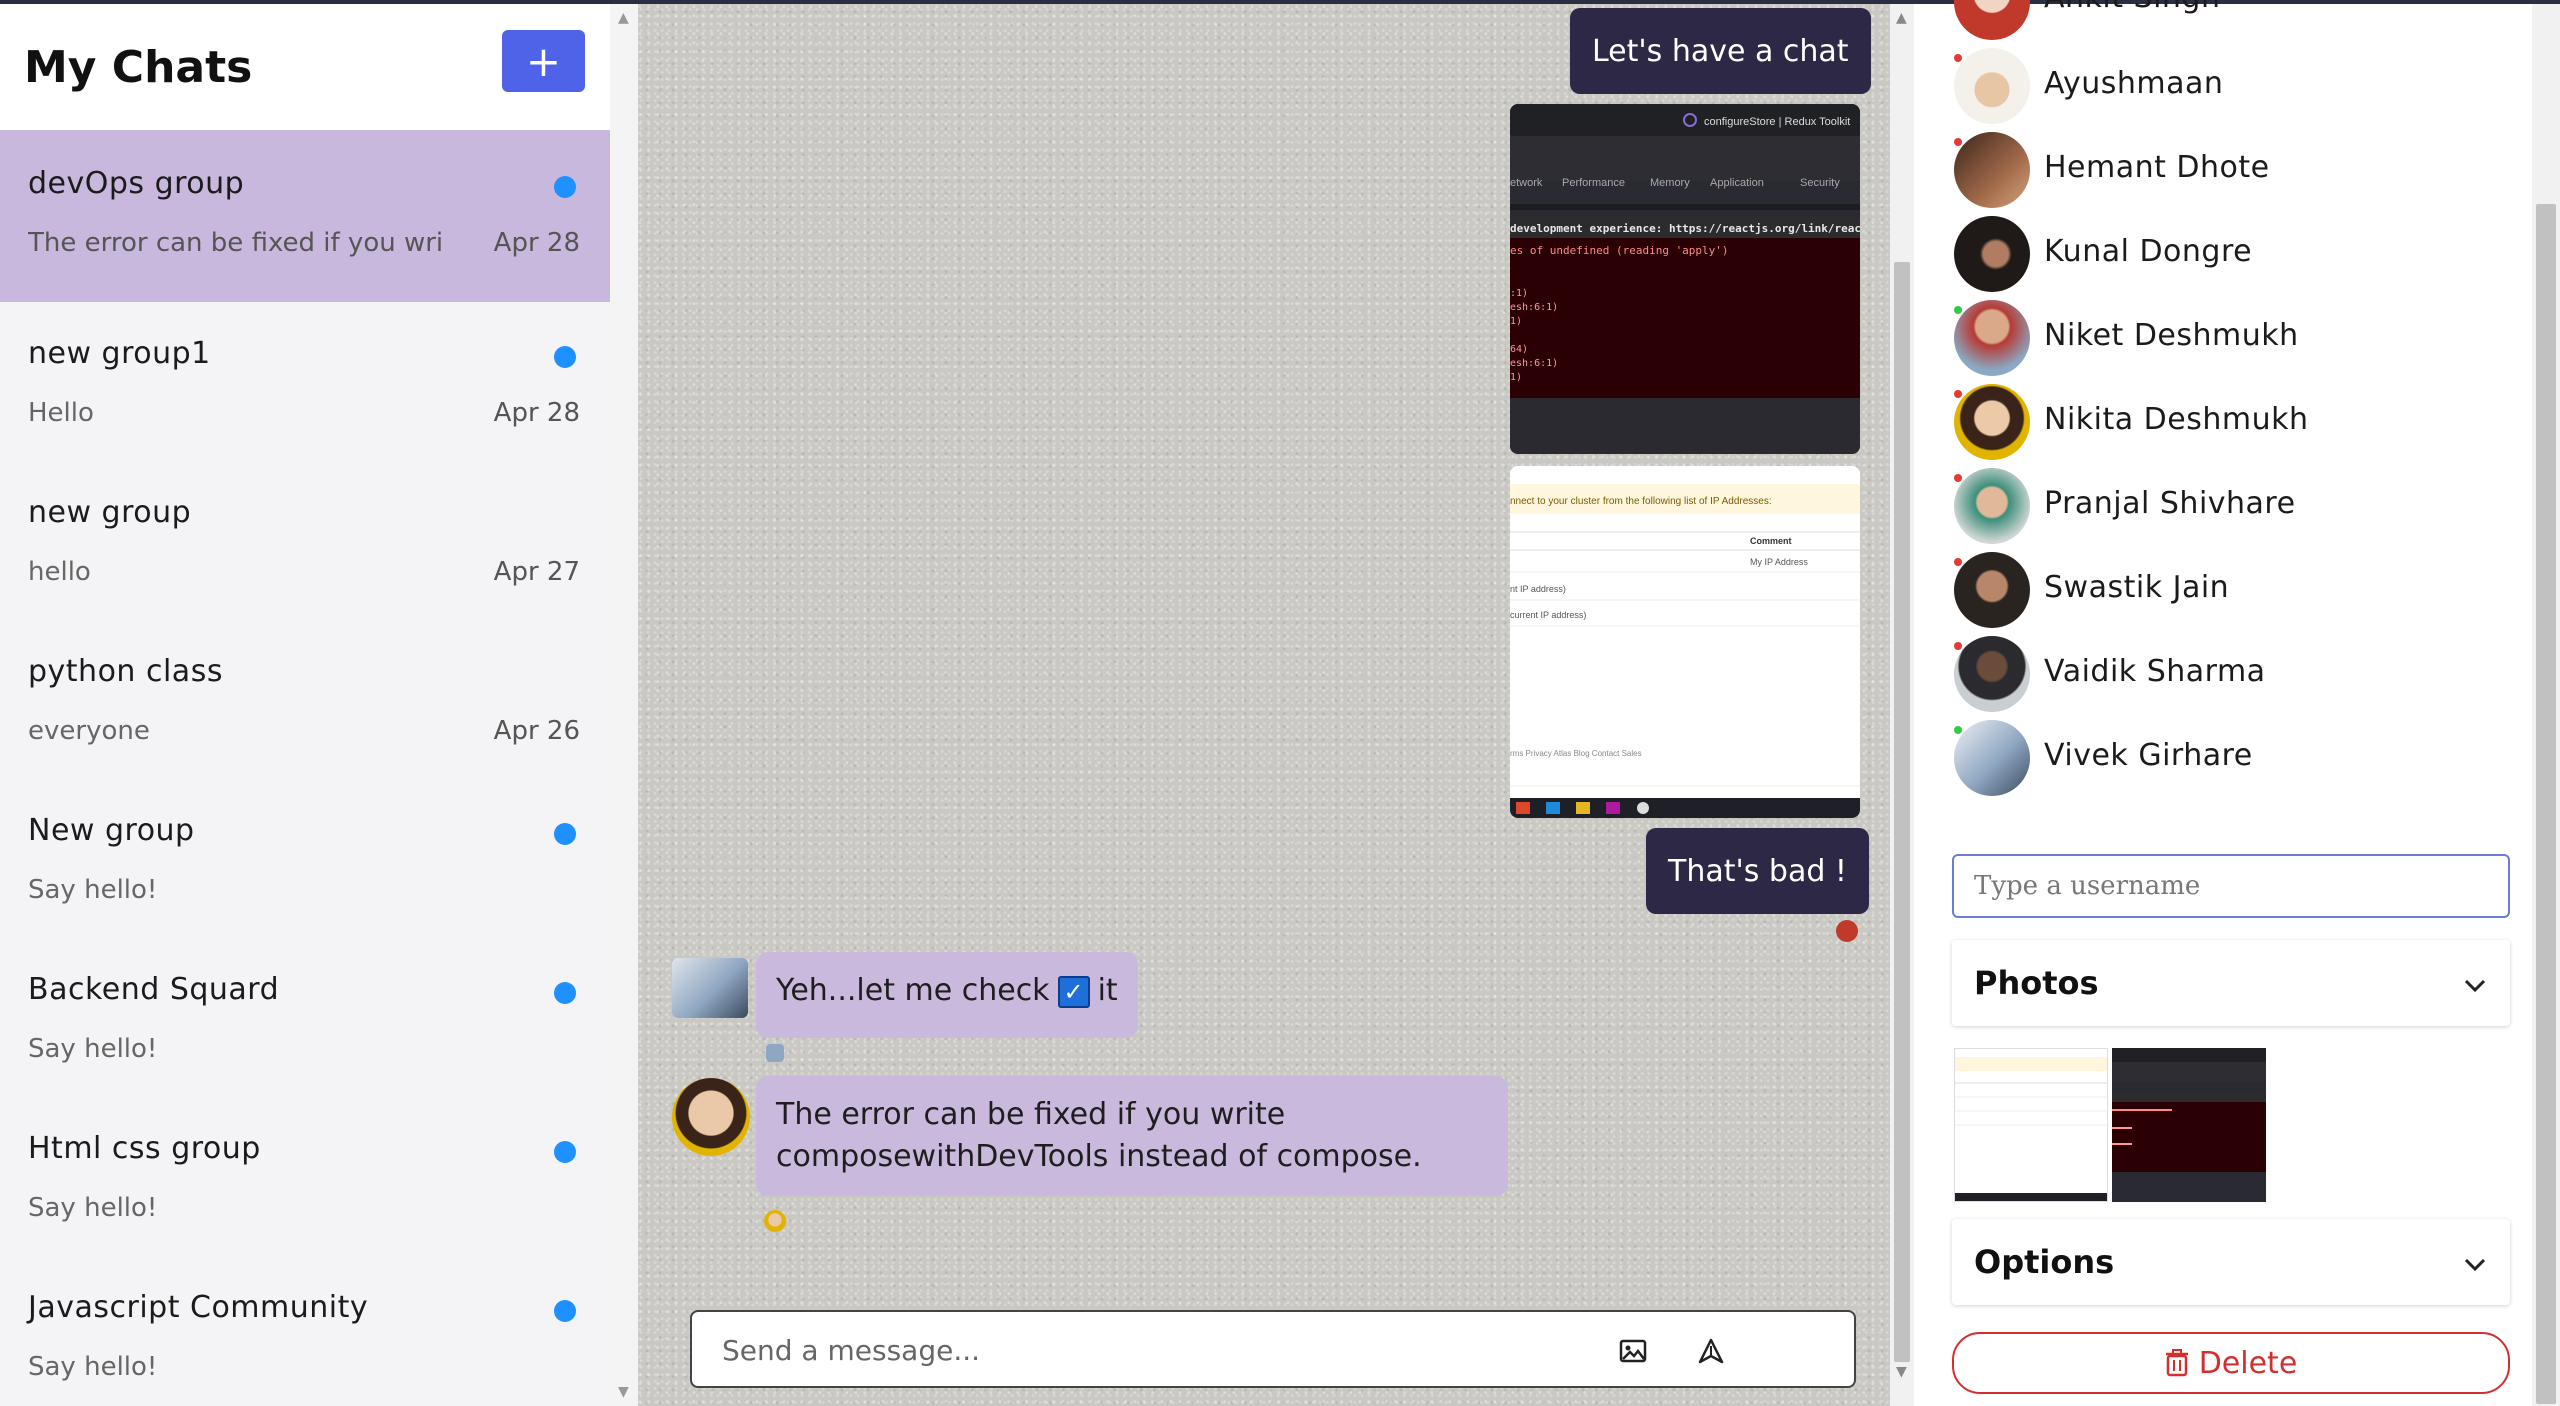 This screenshot has height=1406, width=2560. Describe the element at coordinates (1633, 1351) in the screenshot. I see `image-upload-icon` at that location.